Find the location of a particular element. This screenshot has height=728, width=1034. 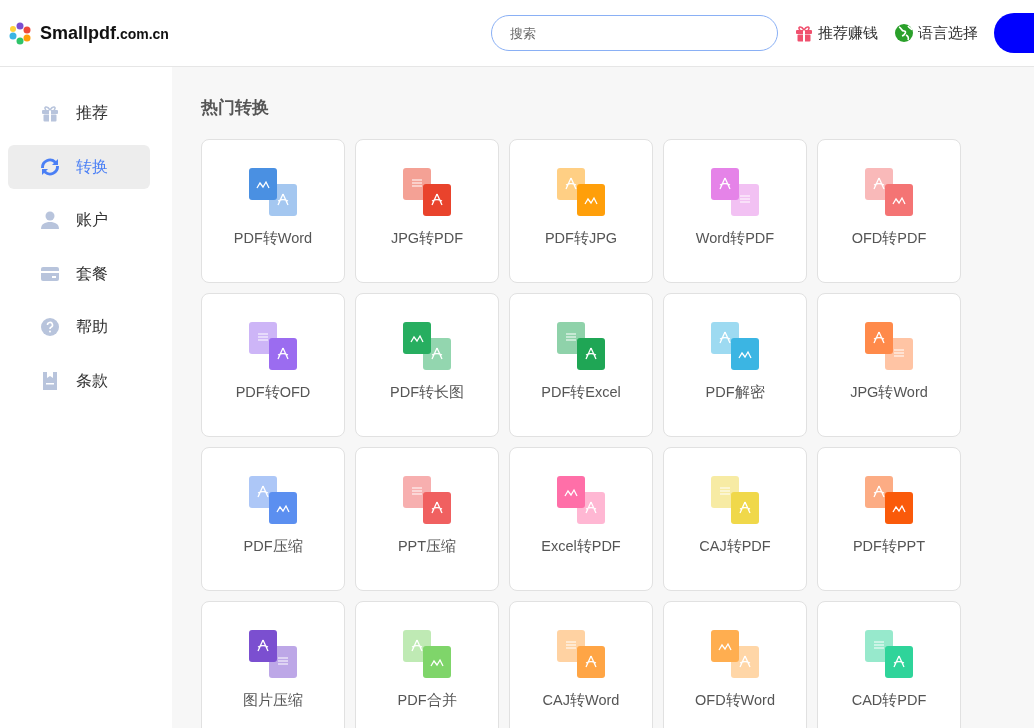

tool-card: CAJ转PDF is located at coordinates (735, 518).